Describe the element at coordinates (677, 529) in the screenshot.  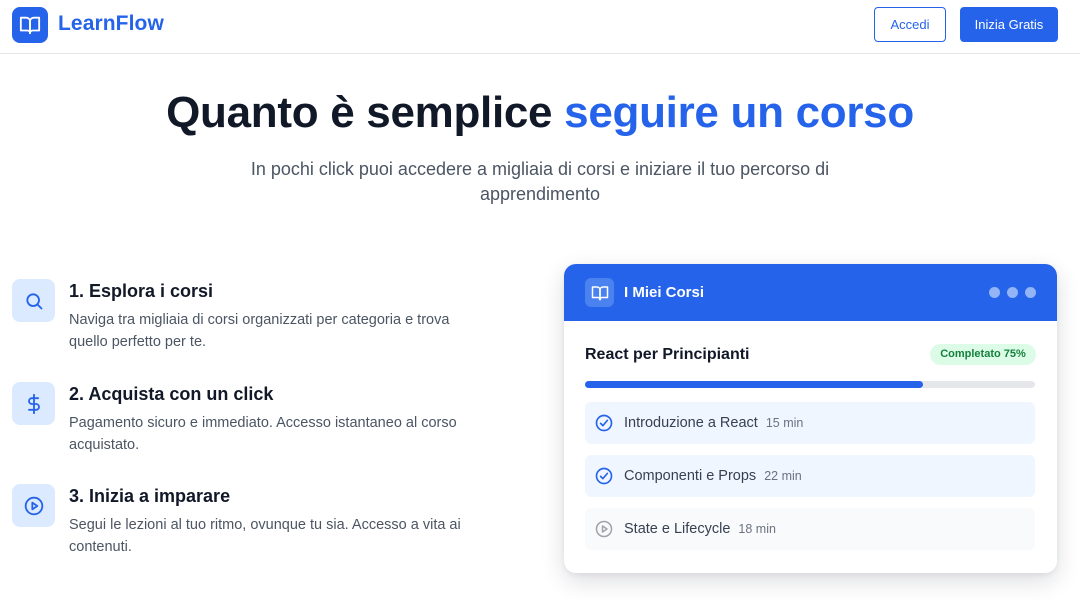
I see `lesson-title: State e Lifecycle` at that location.